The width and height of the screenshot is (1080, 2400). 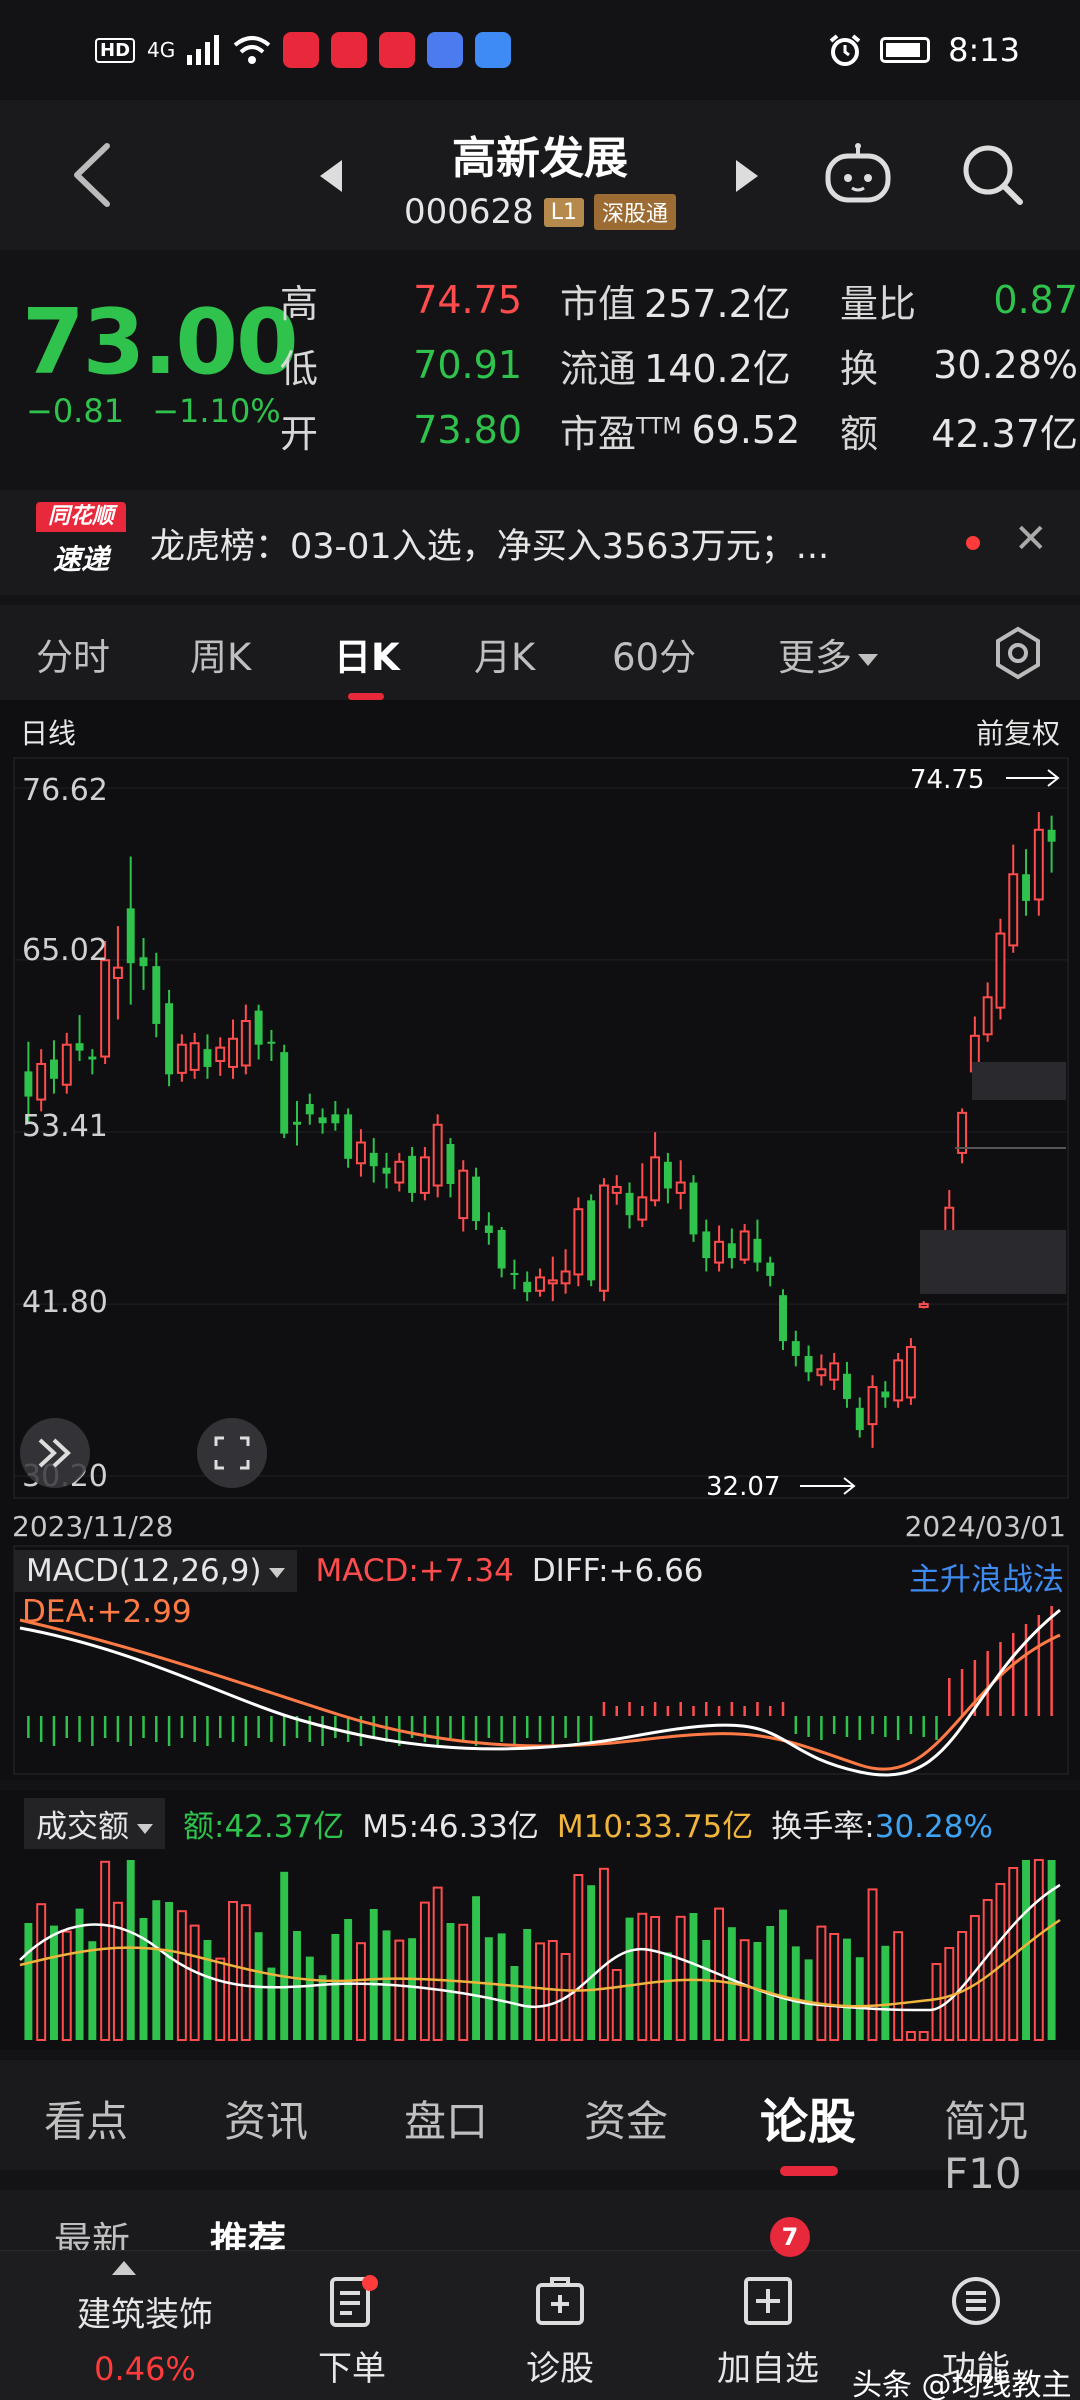 I want to click on close-icon: ✕, so click(x=1031, y=539).